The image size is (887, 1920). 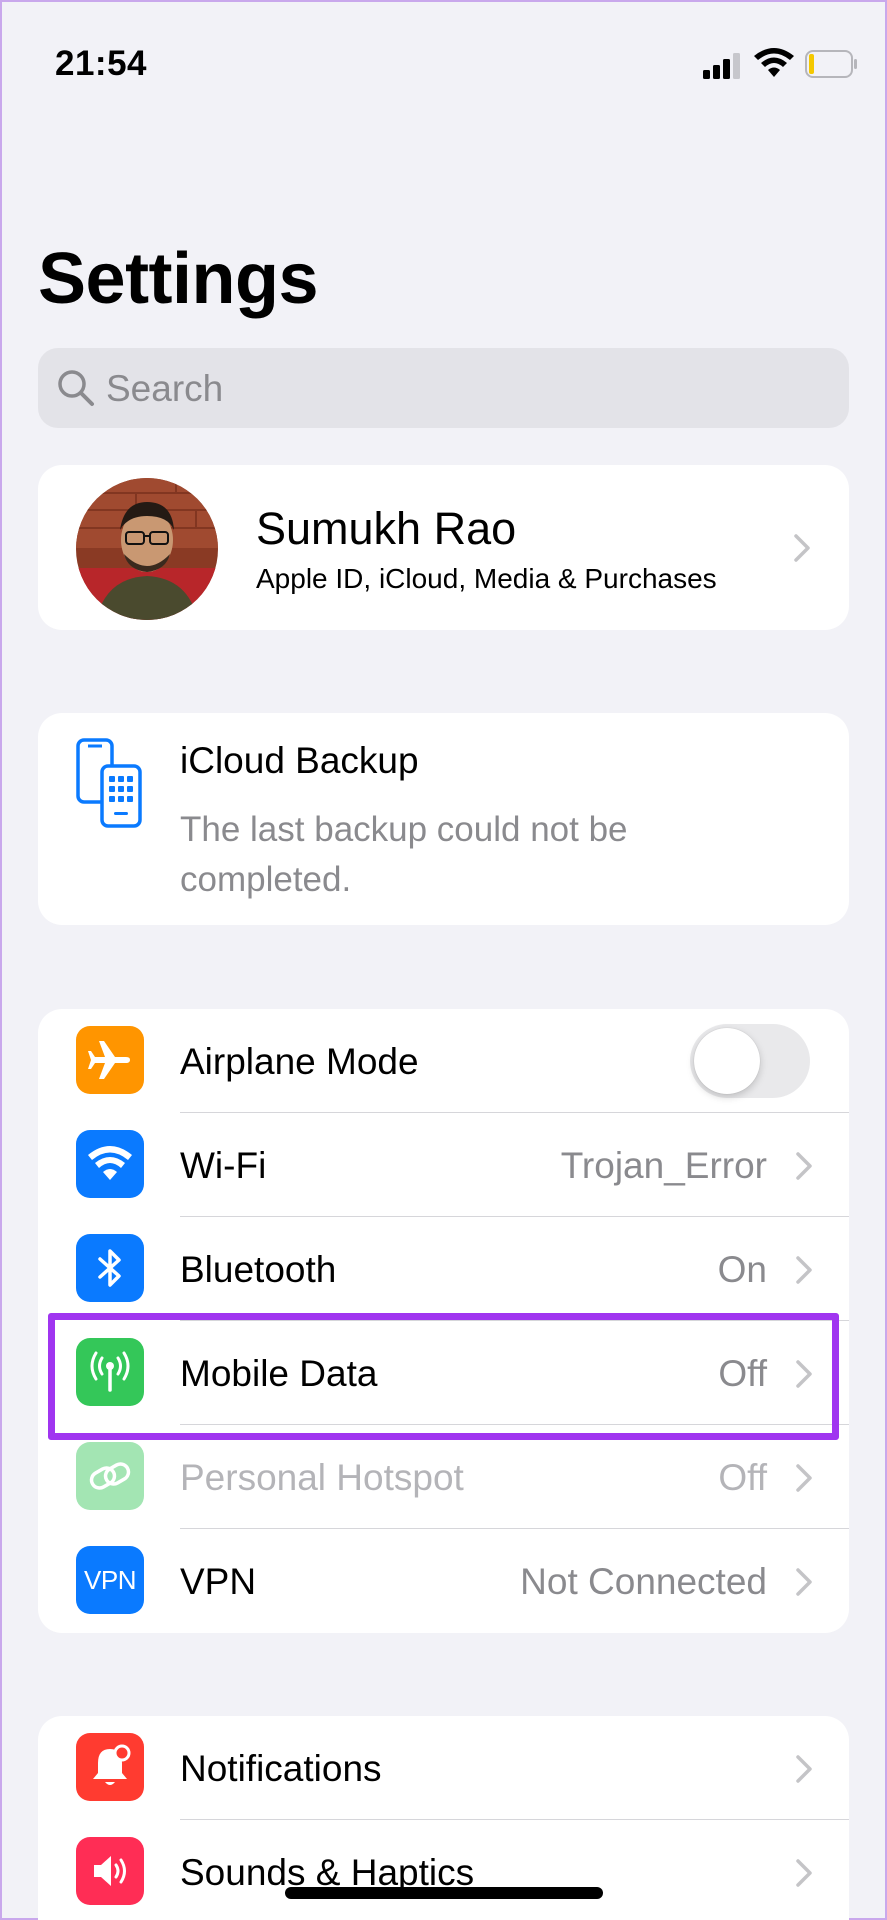 What do you see at coordinates (443, 1165) in the screenshot?
I see `settings-row-wifi: Wi-Fi Trojan_Error` at bounding box center [443, 1165].